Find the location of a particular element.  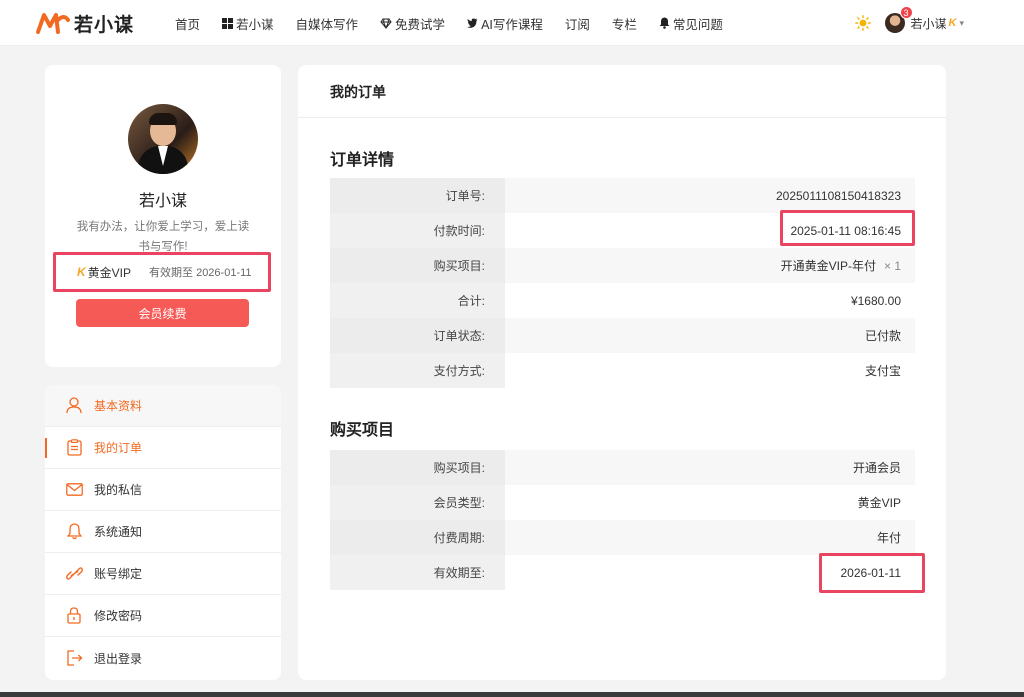

nav-media-writing: 自媒体写作 is located at coordinates (327, 23).